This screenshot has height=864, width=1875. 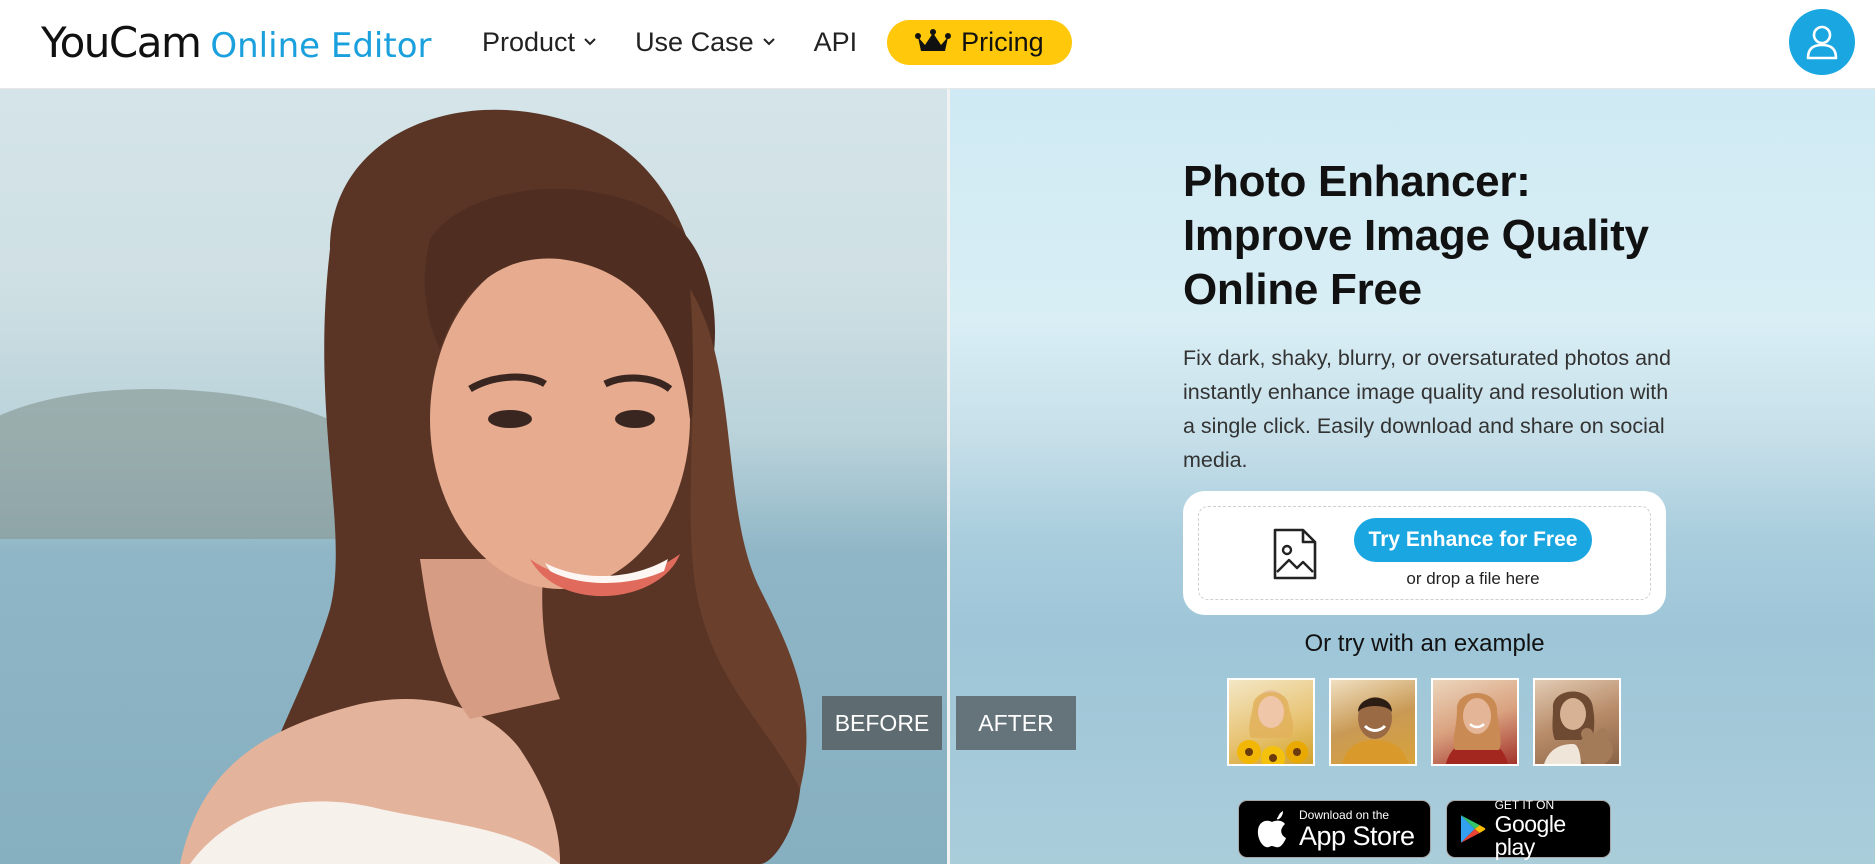 I want to click on google-play-text: GET IT ON Google play, so click(x=1552, y=829).